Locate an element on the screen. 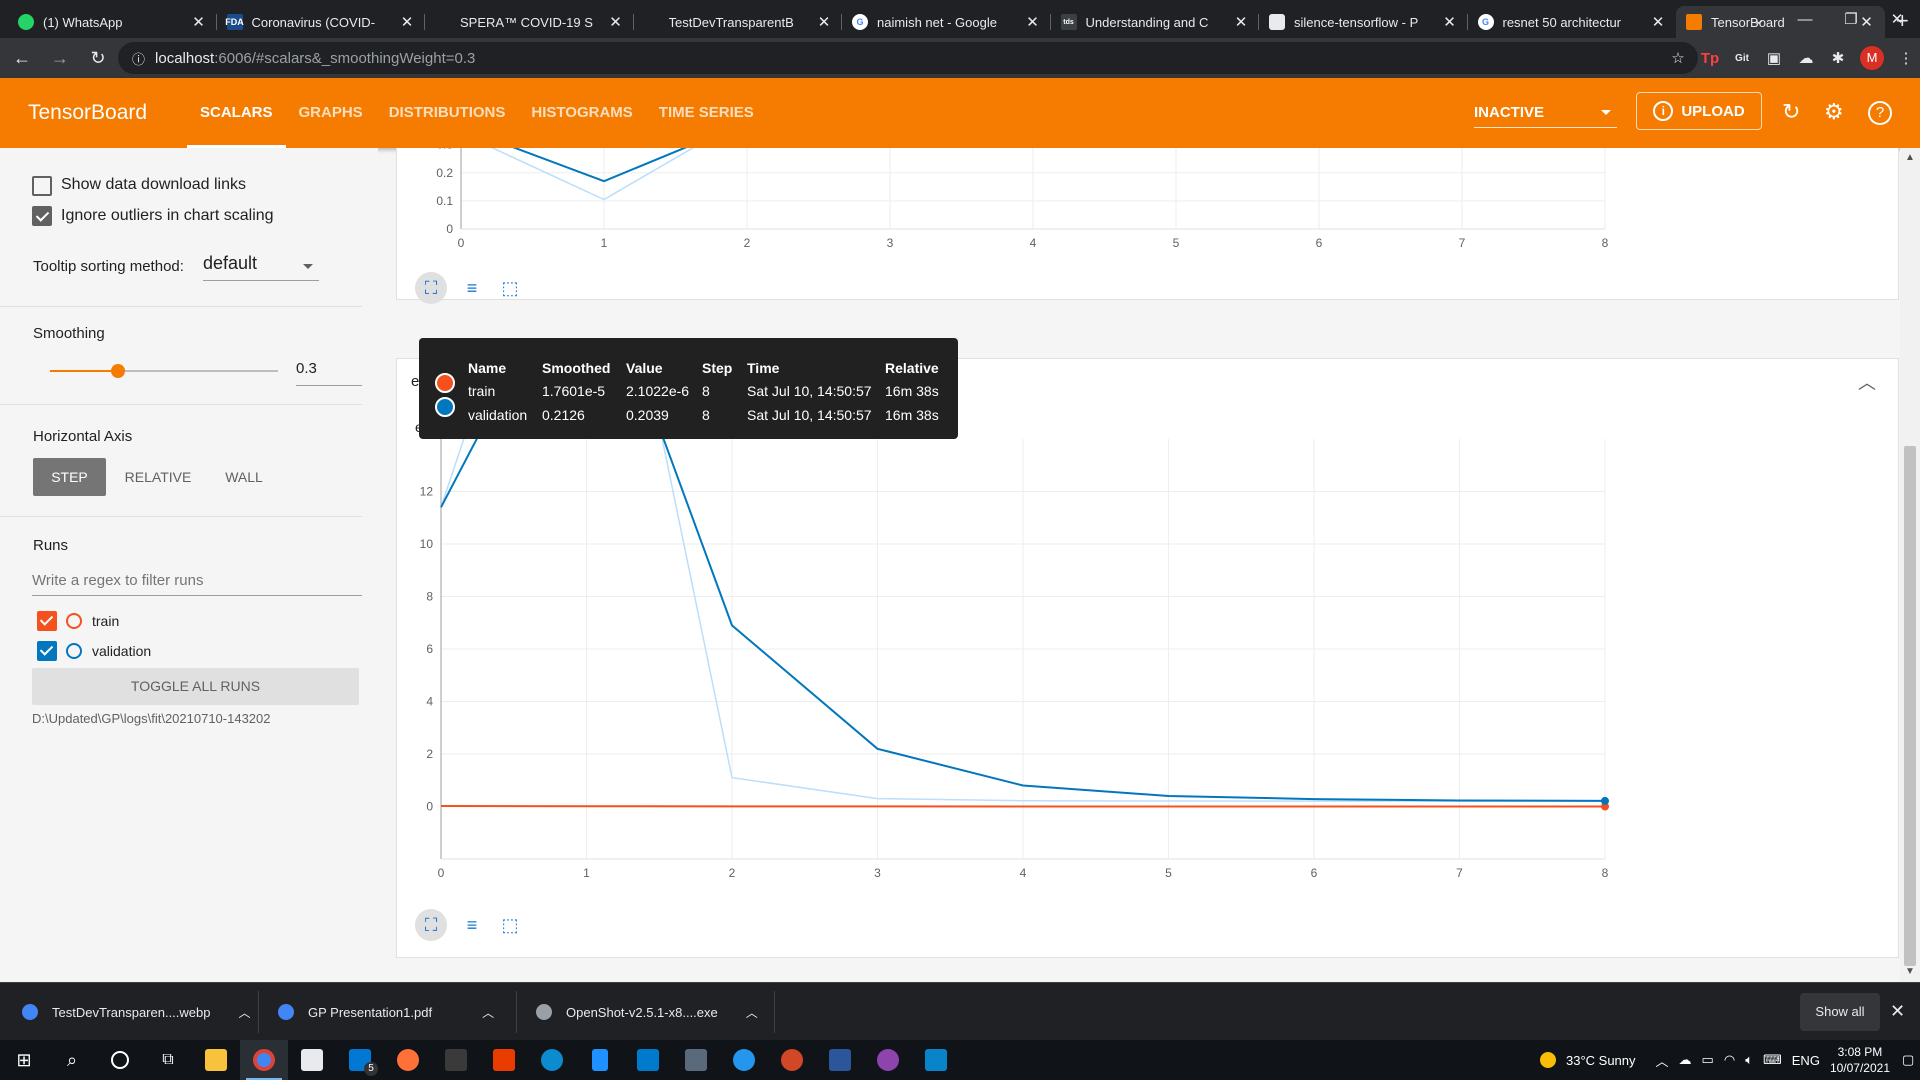  run-validation-checkbox is located at coordinates (47, 651).